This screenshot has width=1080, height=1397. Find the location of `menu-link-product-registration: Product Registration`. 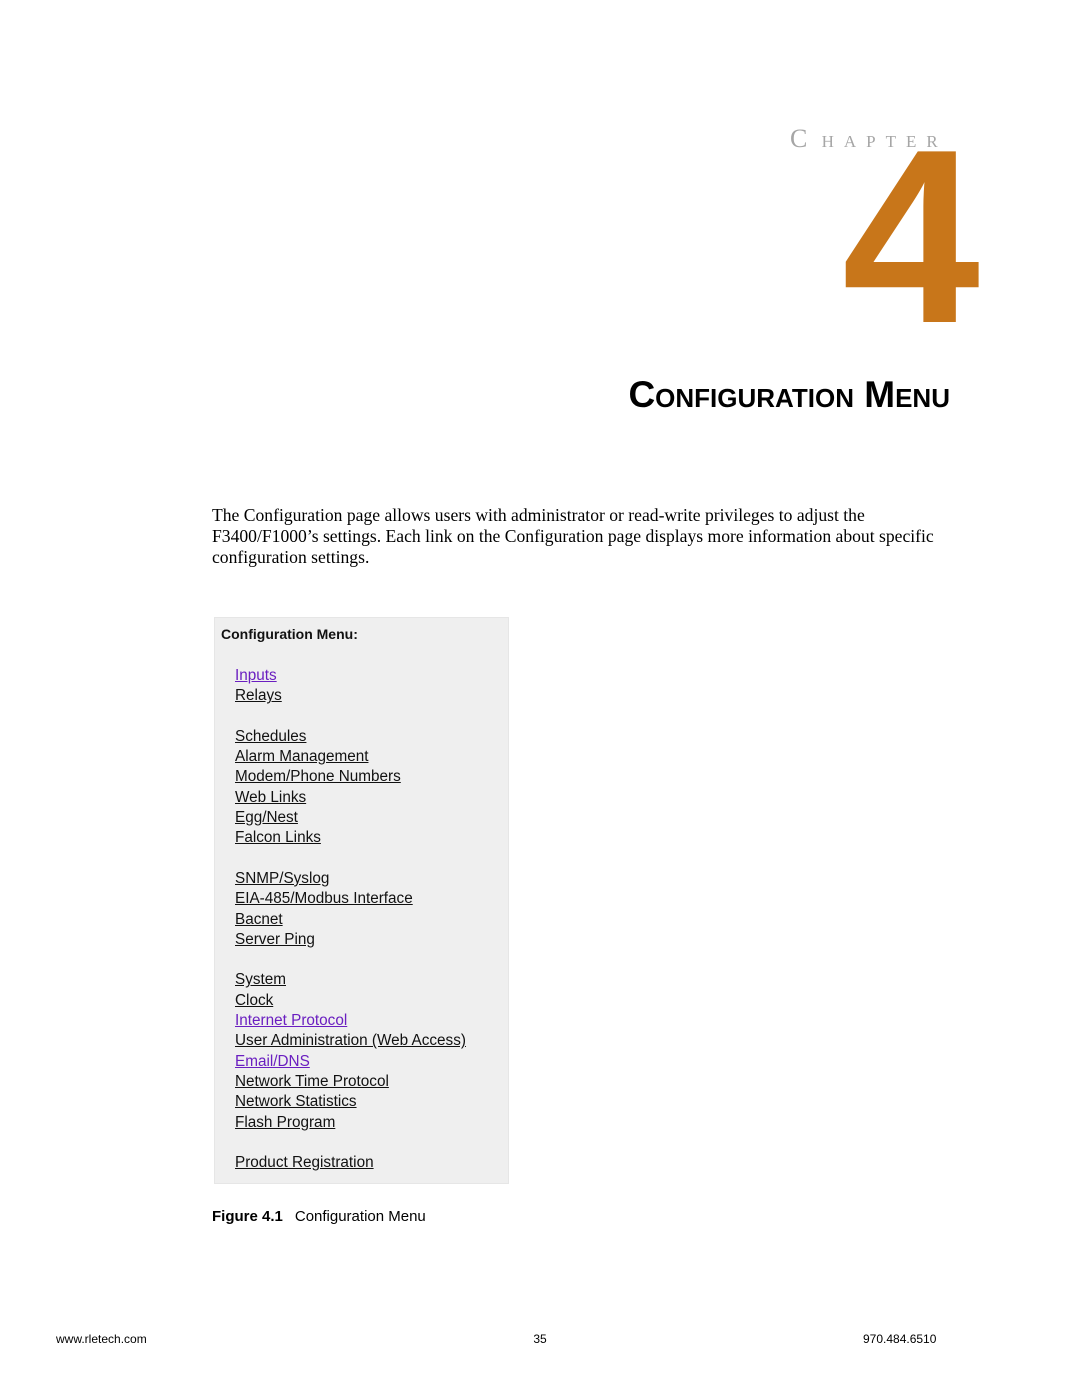

menu-link-product-registration: Product Registration is located at coordinates (350, 1163).